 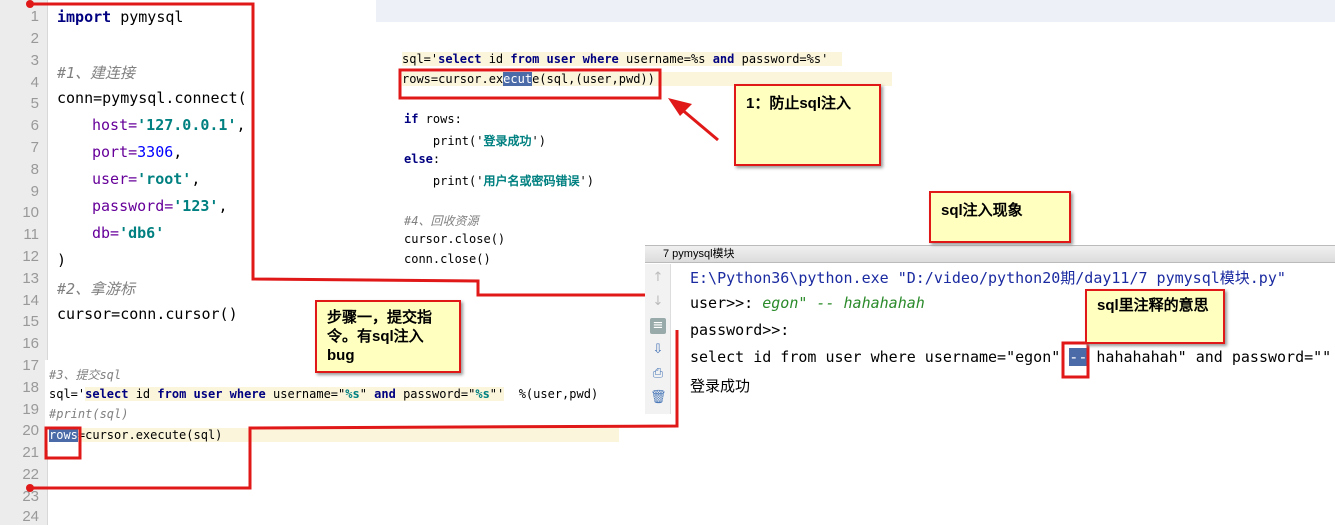 What do you see at coordinates (1075, 360) in the screenshot?
I see `highlight-double-dash` at bounding box center [1075, 360].